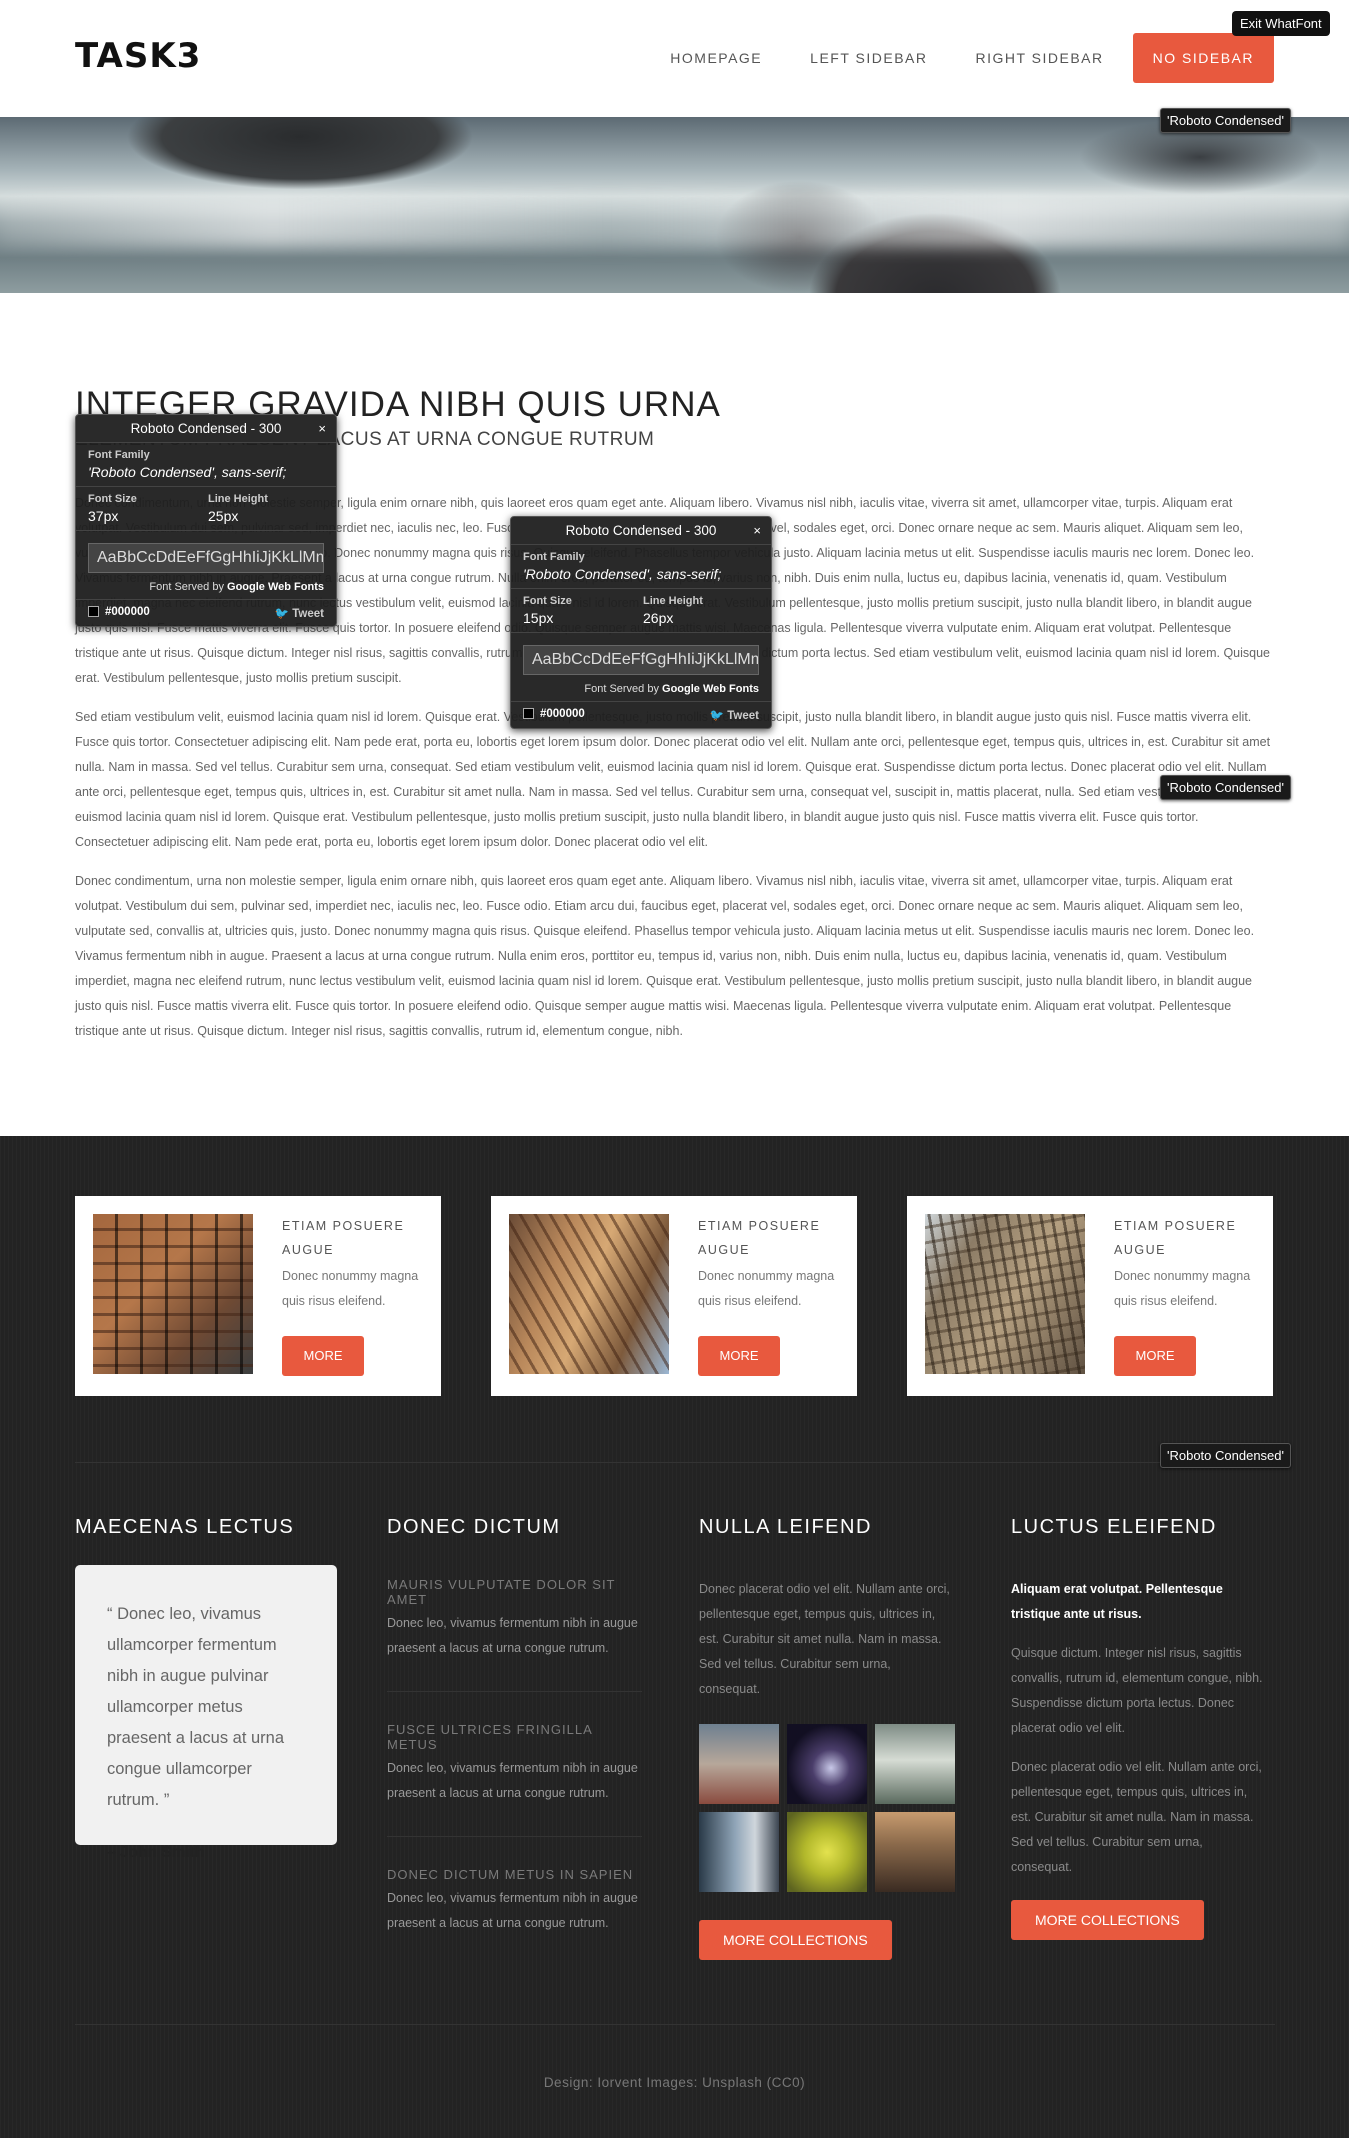 The height and width of the screenshot is (2138, 1349). What do you see at coordinates (716, 58) in the screenshot?
I see `nav-homepage: HOMEPAGE` at bounding box center [716, 58].